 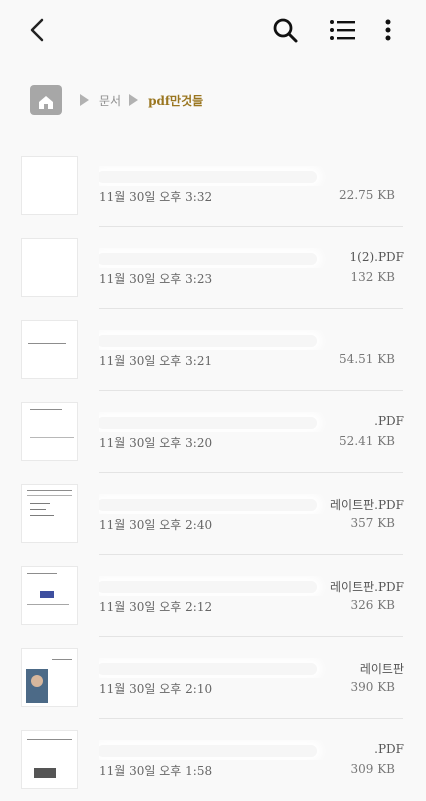 What do you see at coordinates (343, 30) in the screenshot?
I see `list-view-icon` at bounding box center [343, 30].